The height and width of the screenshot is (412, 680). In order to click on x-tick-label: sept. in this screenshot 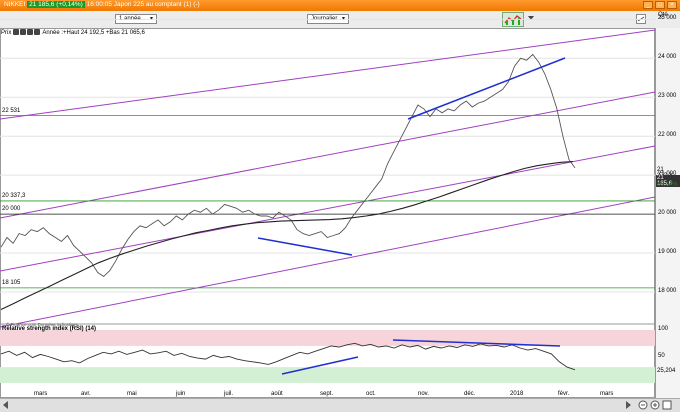, I will do `click(327, 394)`.